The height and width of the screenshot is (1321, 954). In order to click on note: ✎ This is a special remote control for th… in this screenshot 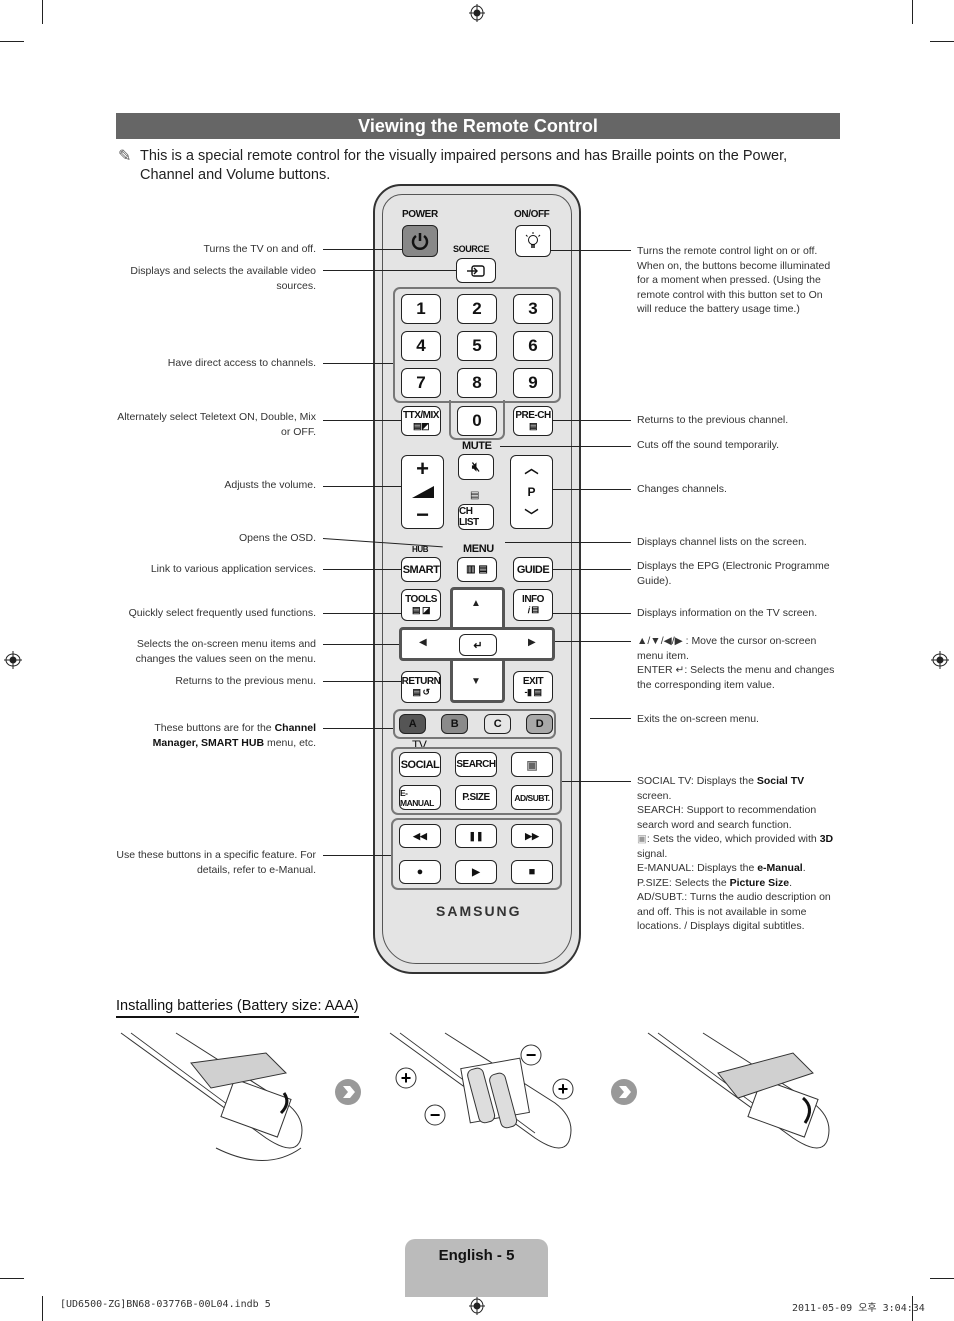, I will do `click(478, 166)`.